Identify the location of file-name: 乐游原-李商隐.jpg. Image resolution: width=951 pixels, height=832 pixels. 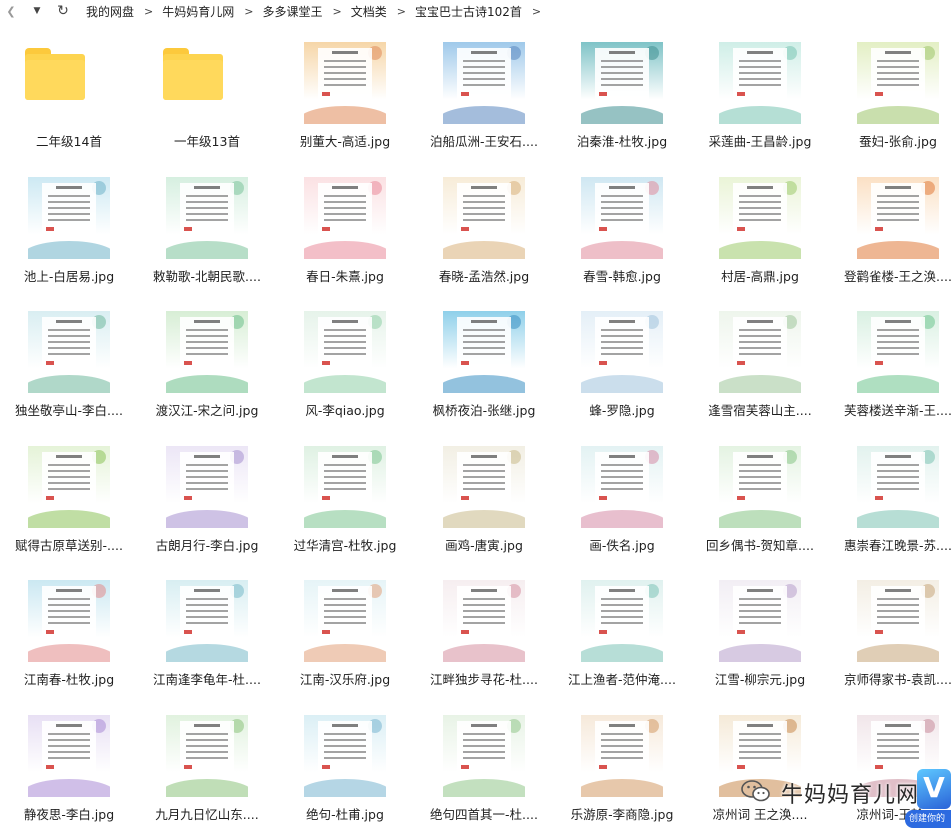
(622, 814).